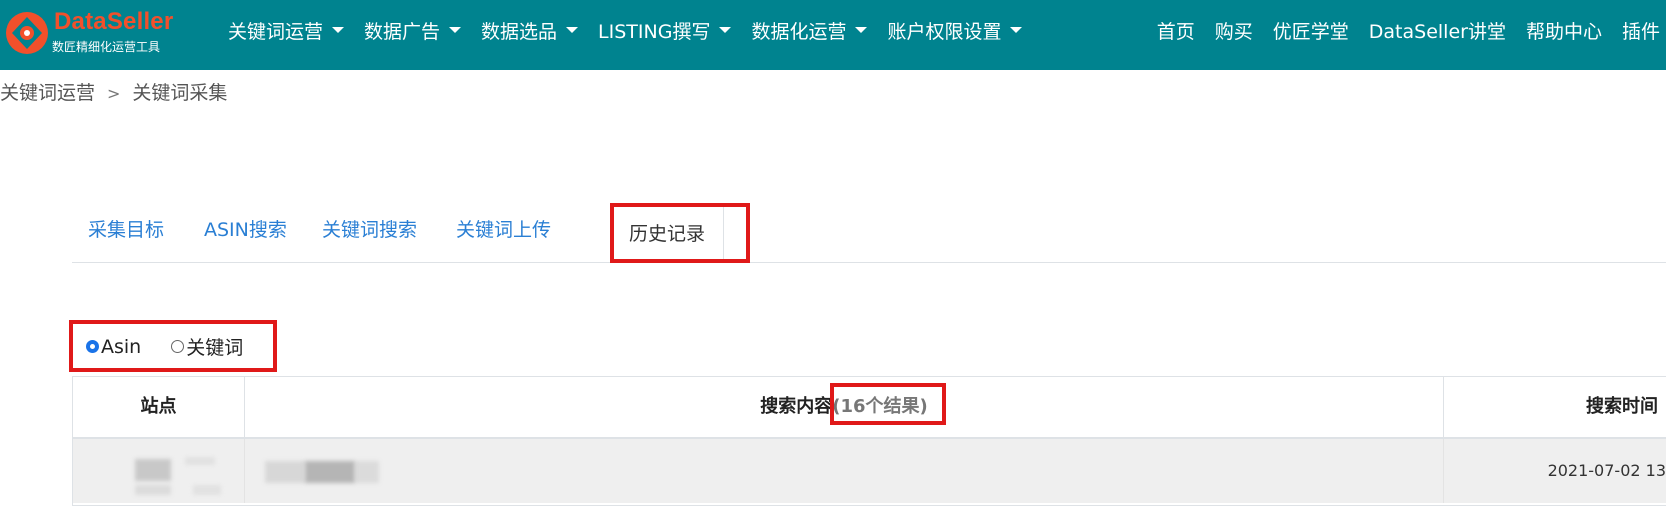 The image size is (1666, 506). Describe the element at coordinates (106, 47) in the screenshot. I see `brand-tagline: 数匠精细化运营工具` at that location.